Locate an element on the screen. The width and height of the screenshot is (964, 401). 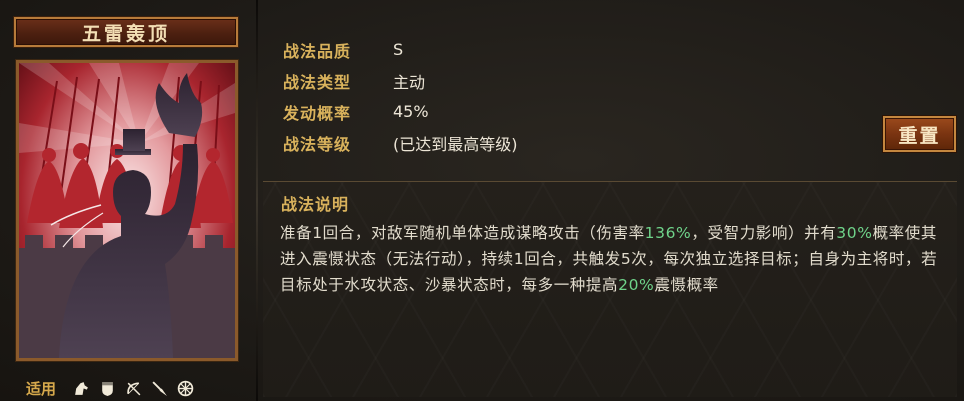
shield-icon is located at coordinates (107, 388).